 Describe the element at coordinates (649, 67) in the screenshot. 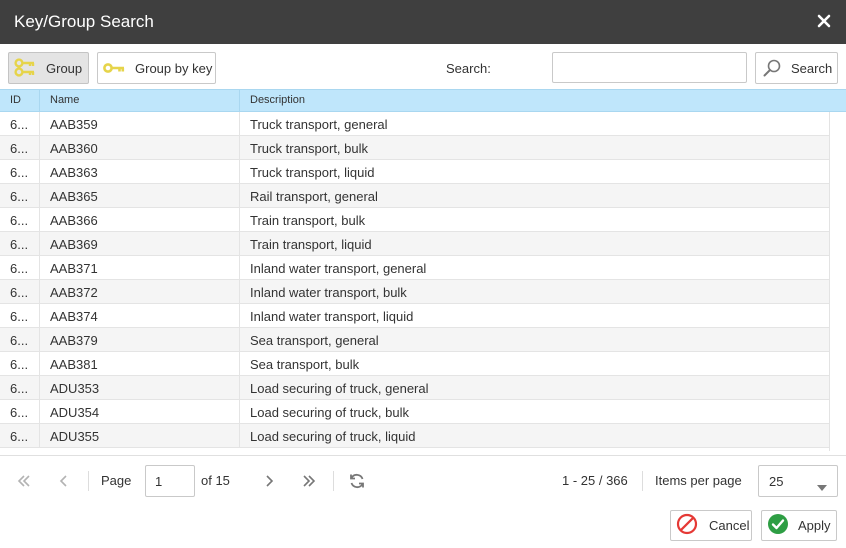

I see `search-input` at that location.